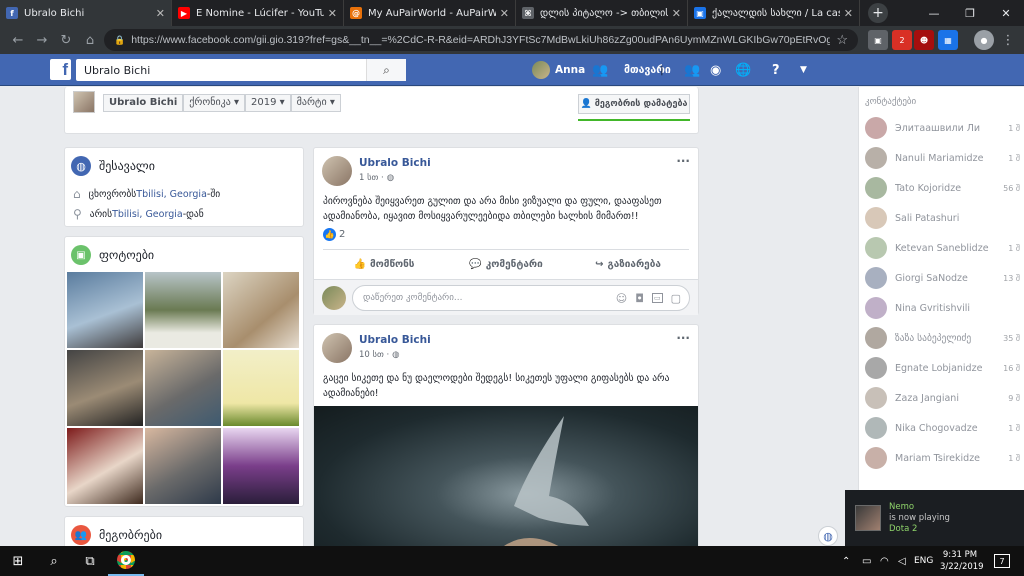 The width and height of the screenshot is (1024, 576). I want to click on home-button: ⌂, so click(90, 40).